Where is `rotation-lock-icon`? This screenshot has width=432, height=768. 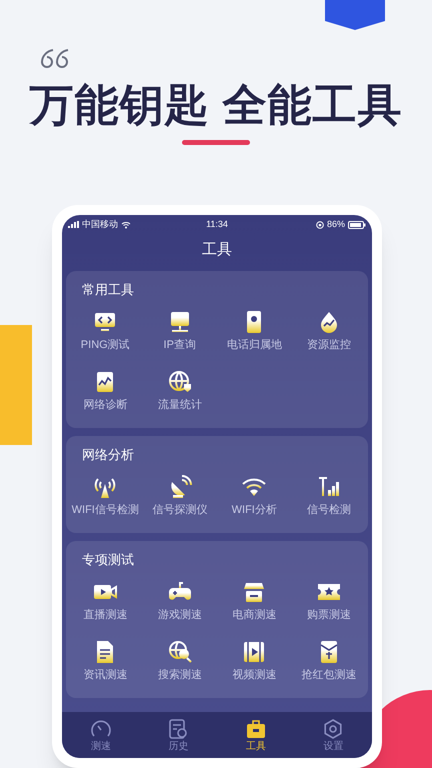 rotation-lock-icon is located at coordinates (320, 224).